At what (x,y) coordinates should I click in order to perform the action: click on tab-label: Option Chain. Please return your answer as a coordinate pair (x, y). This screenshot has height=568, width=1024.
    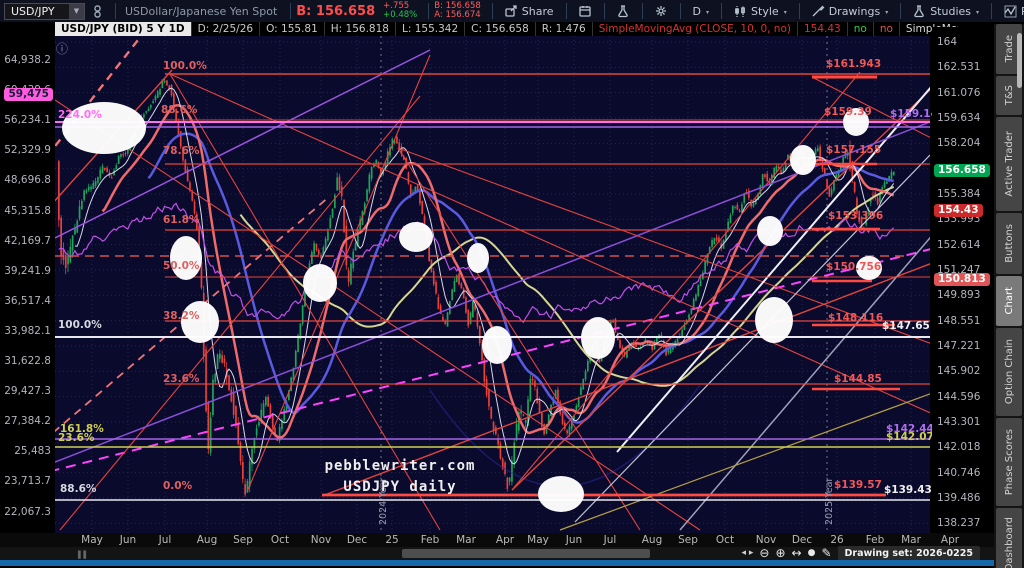
    Looking at the image, I should click on (1009, 372).